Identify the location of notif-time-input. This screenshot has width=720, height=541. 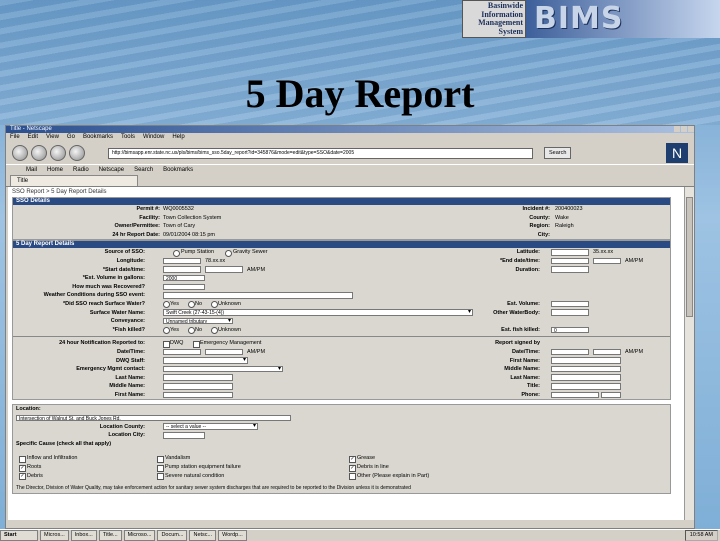
(224, 352).